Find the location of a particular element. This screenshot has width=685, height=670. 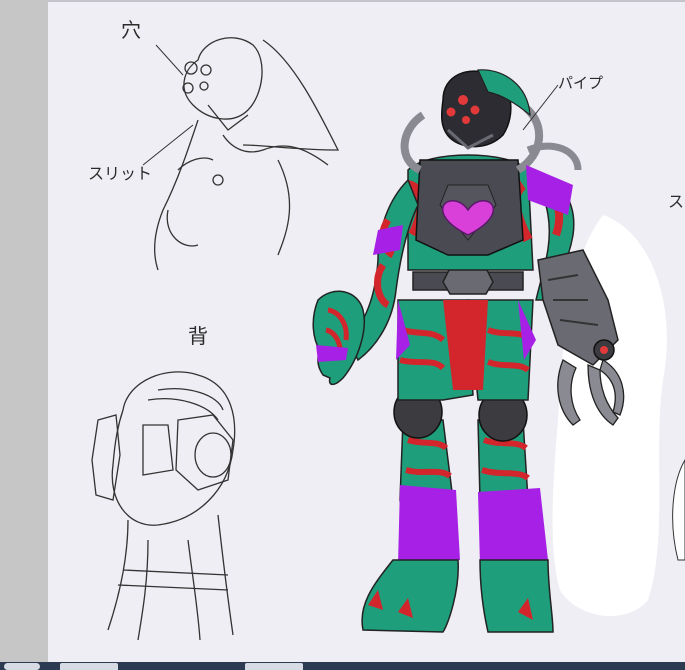

tool-panel-strip is located at coordinates (24, 331).